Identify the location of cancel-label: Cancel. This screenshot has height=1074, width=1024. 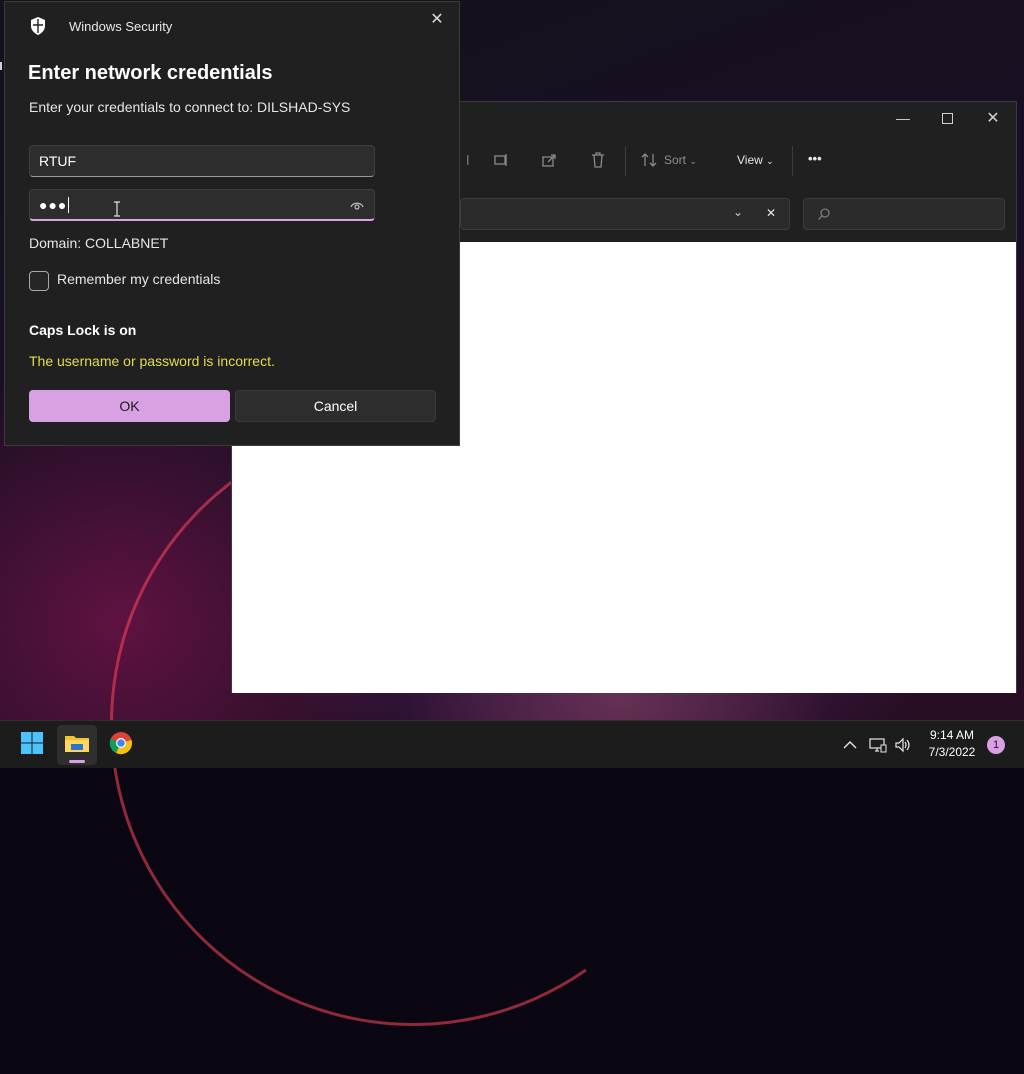
(335, 406).